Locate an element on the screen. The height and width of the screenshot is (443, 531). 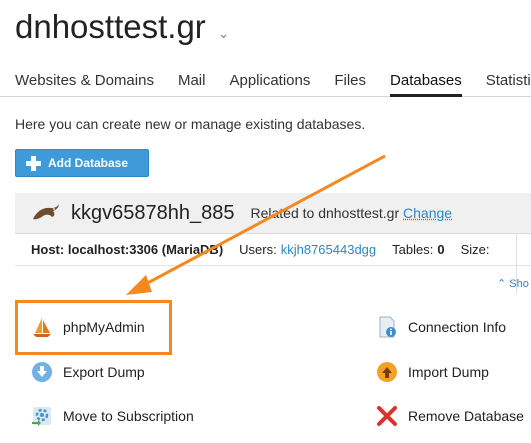
tables-label: Tables: is located at coordinates (413, 249).